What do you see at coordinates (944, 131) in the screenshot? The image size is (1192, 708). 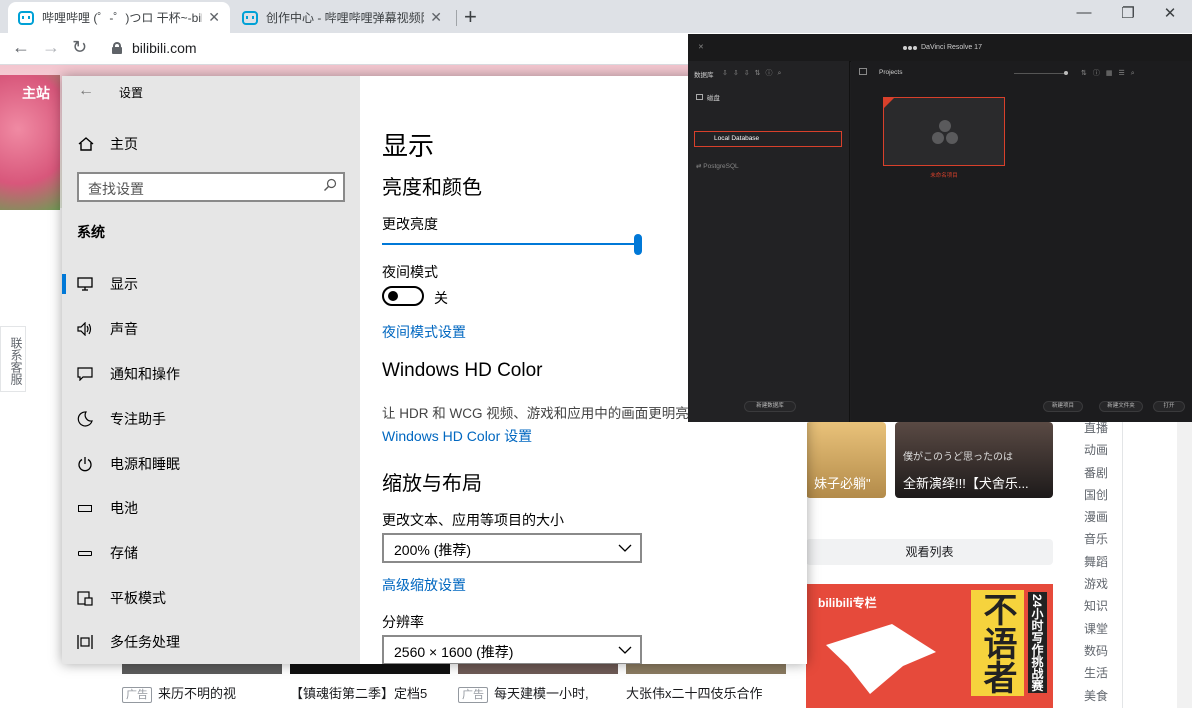 I see `project-thumbnail` at bounding box center [944, 131].